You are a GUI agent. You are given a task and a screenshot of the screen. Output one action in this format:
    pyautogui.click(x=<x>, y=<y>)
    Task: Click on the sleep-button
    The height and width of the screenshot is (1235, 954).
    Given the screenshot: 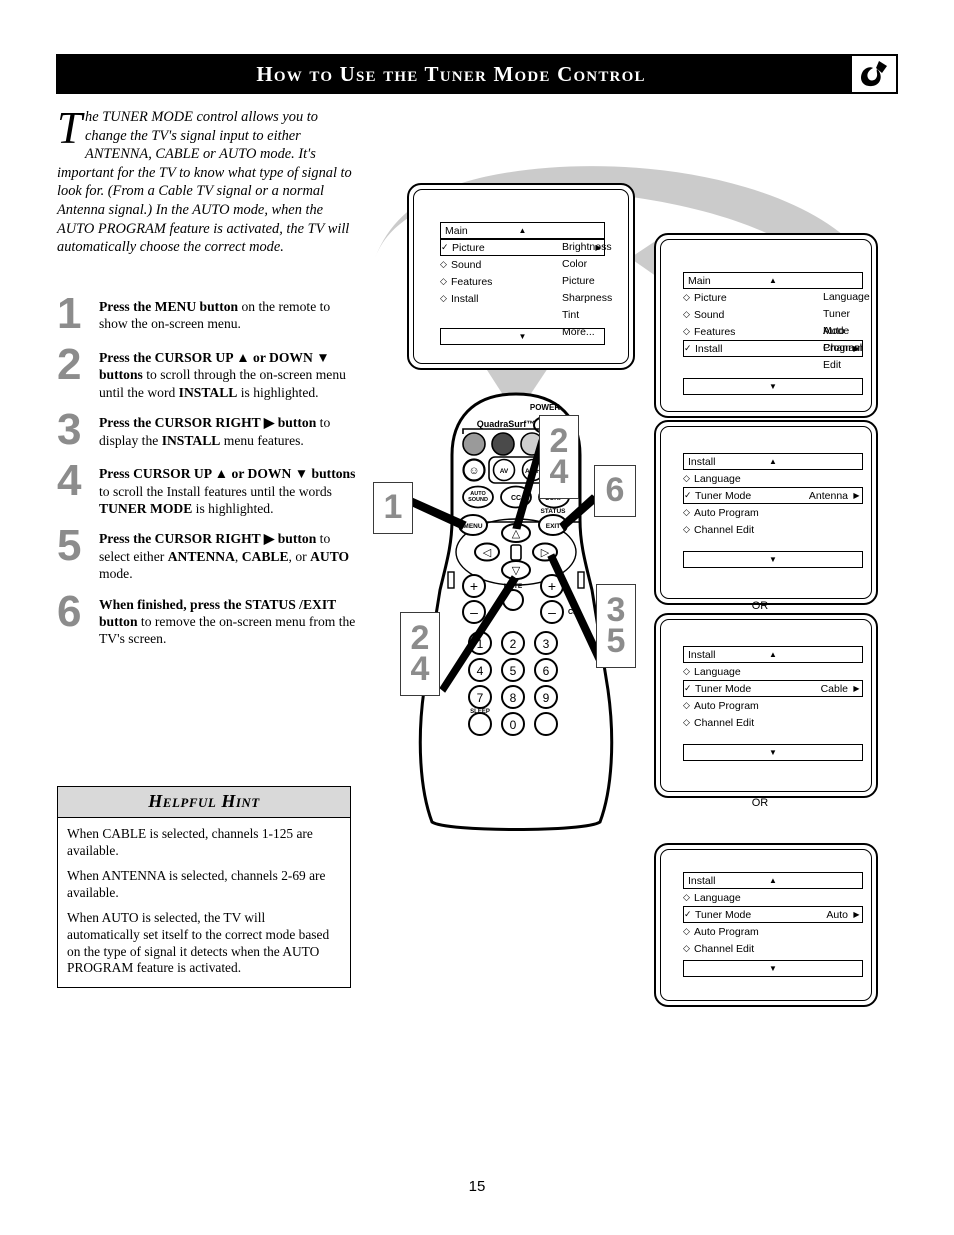 What is the action you would take?
    pyautogui.click(x=480, y=724)
    